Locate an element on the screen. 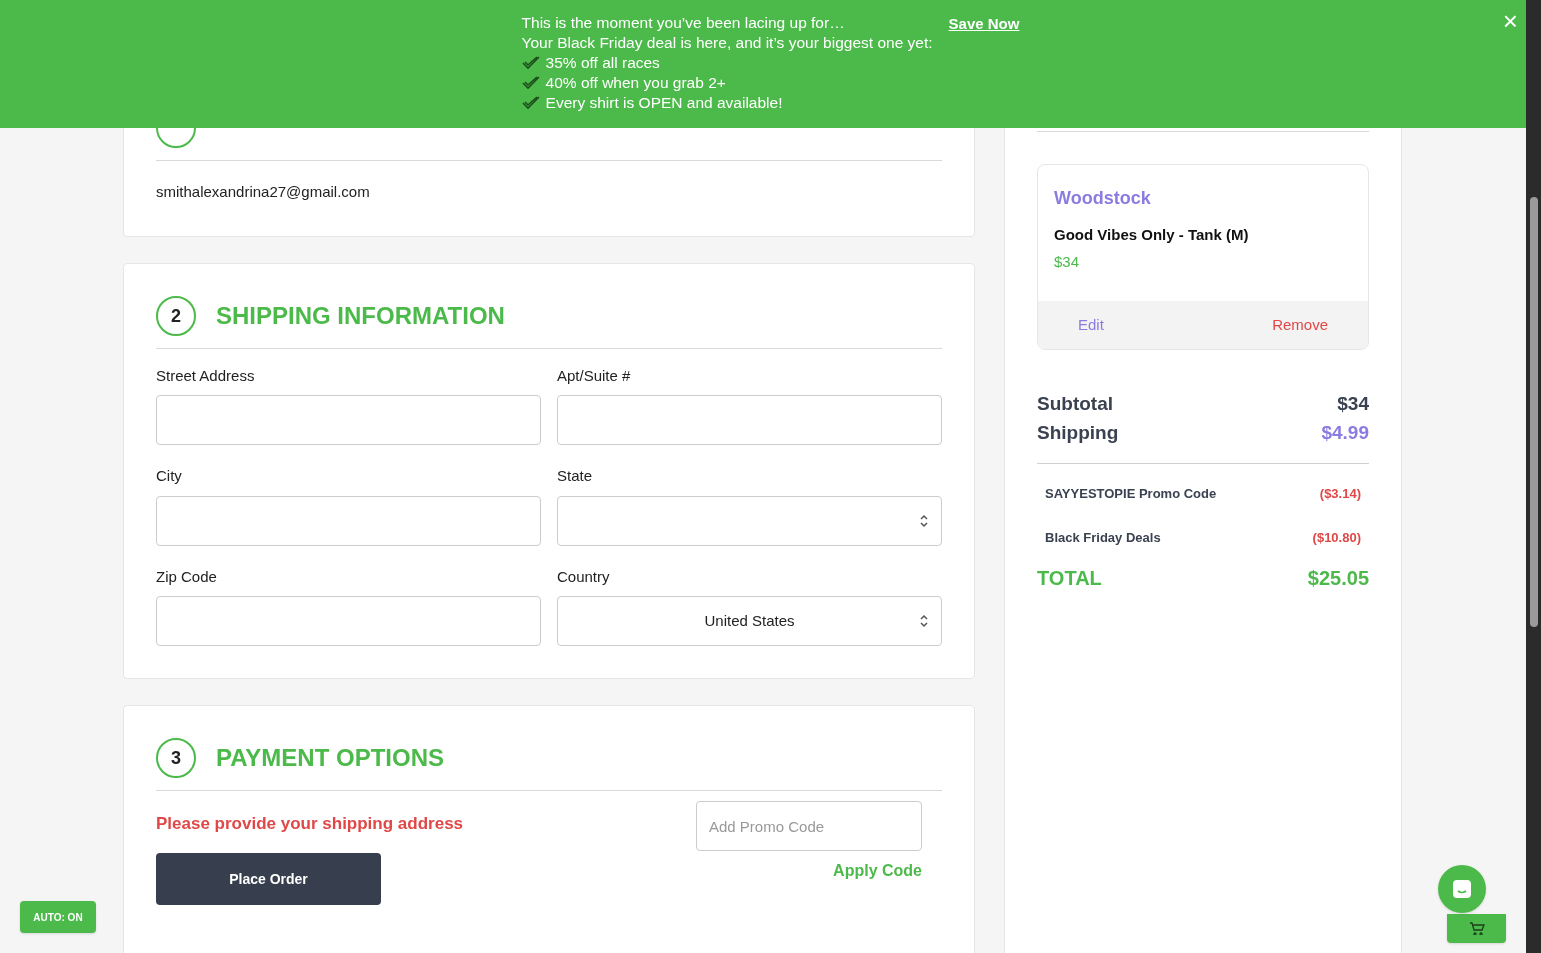  step-number: 2 is located at coordinates (176, 315).